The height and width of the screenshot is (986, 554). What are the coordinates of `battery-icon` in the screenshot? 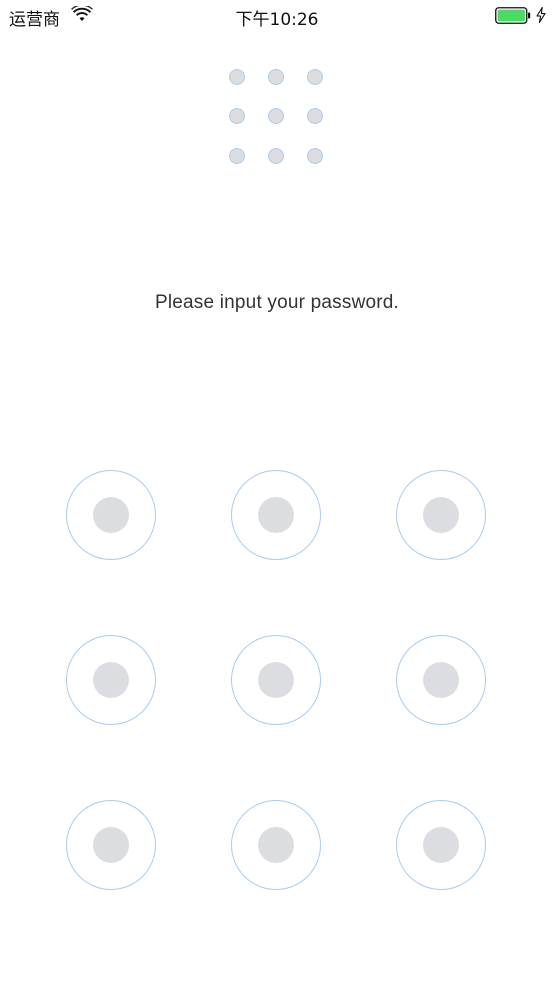 It's located at (513, 15).